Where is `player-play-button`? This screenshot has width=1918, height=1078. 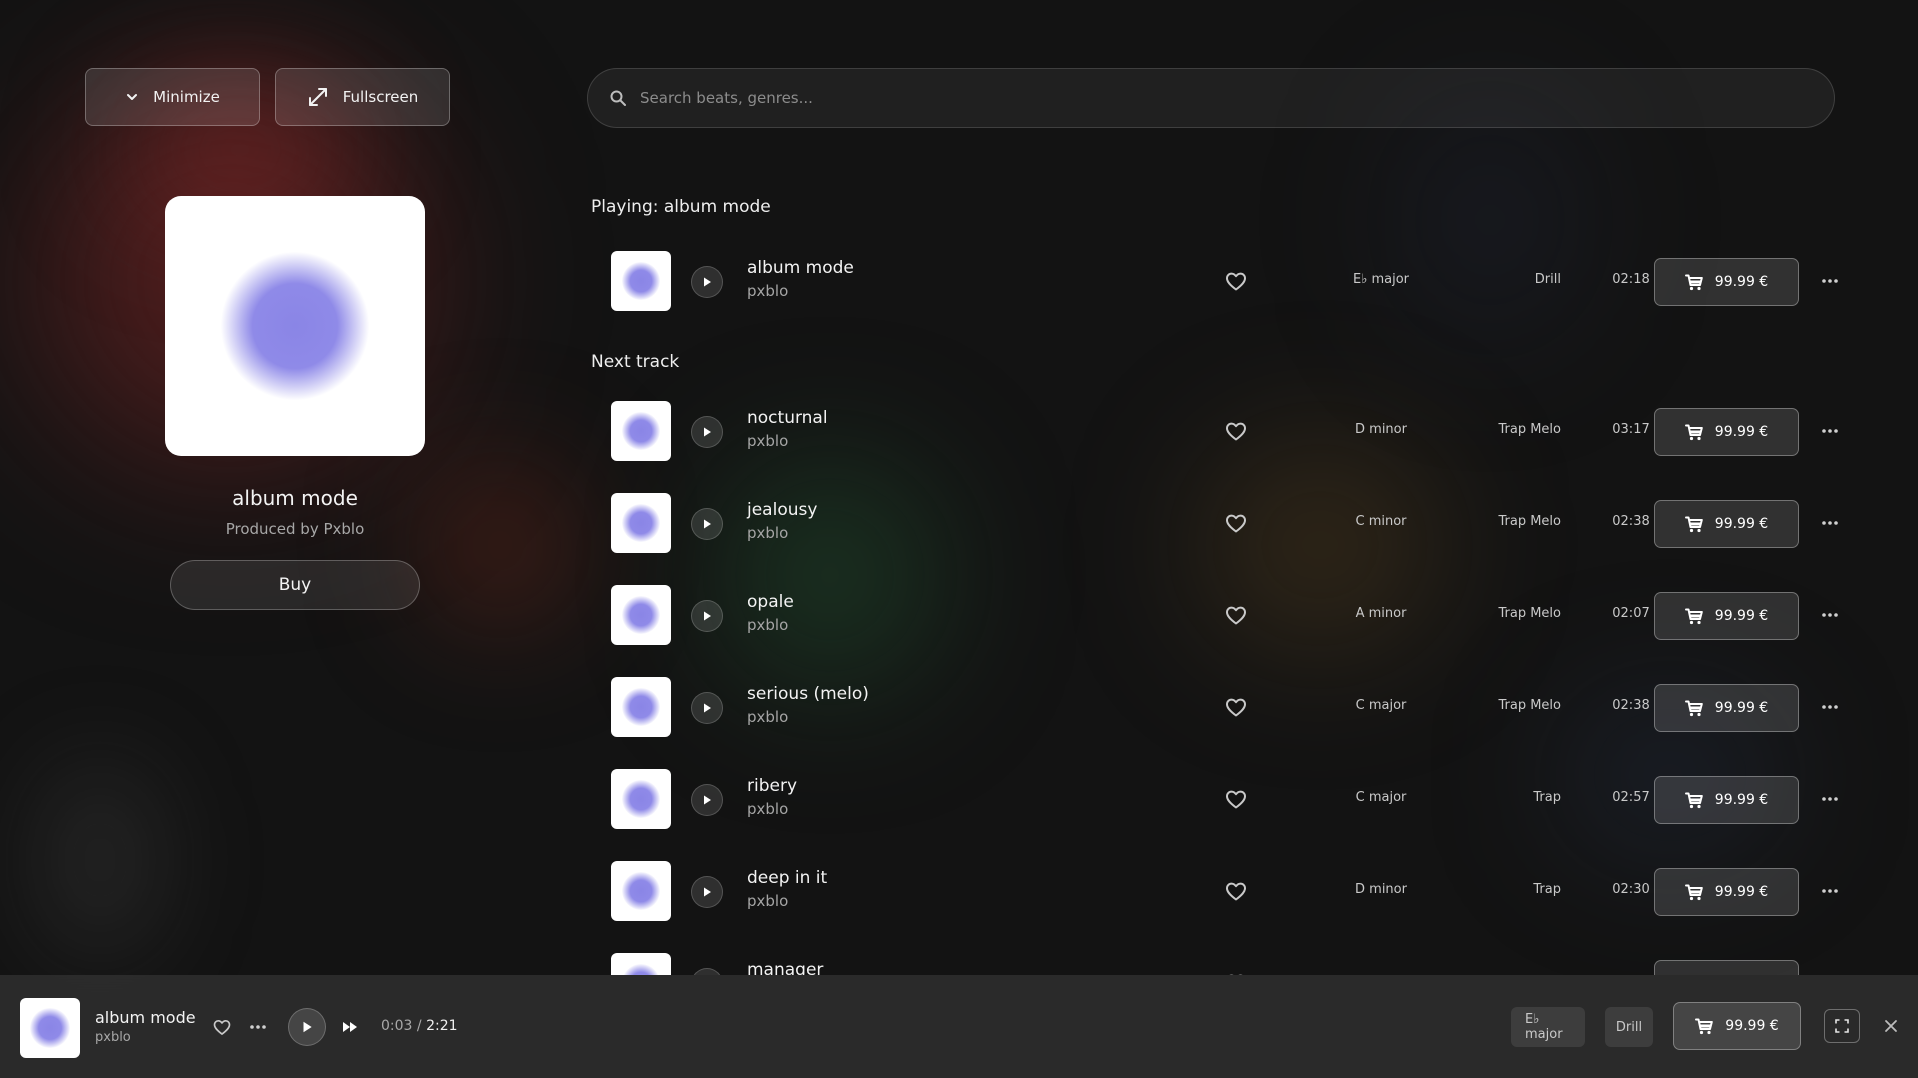
player-play-button is located at coordinates (307, 1027).